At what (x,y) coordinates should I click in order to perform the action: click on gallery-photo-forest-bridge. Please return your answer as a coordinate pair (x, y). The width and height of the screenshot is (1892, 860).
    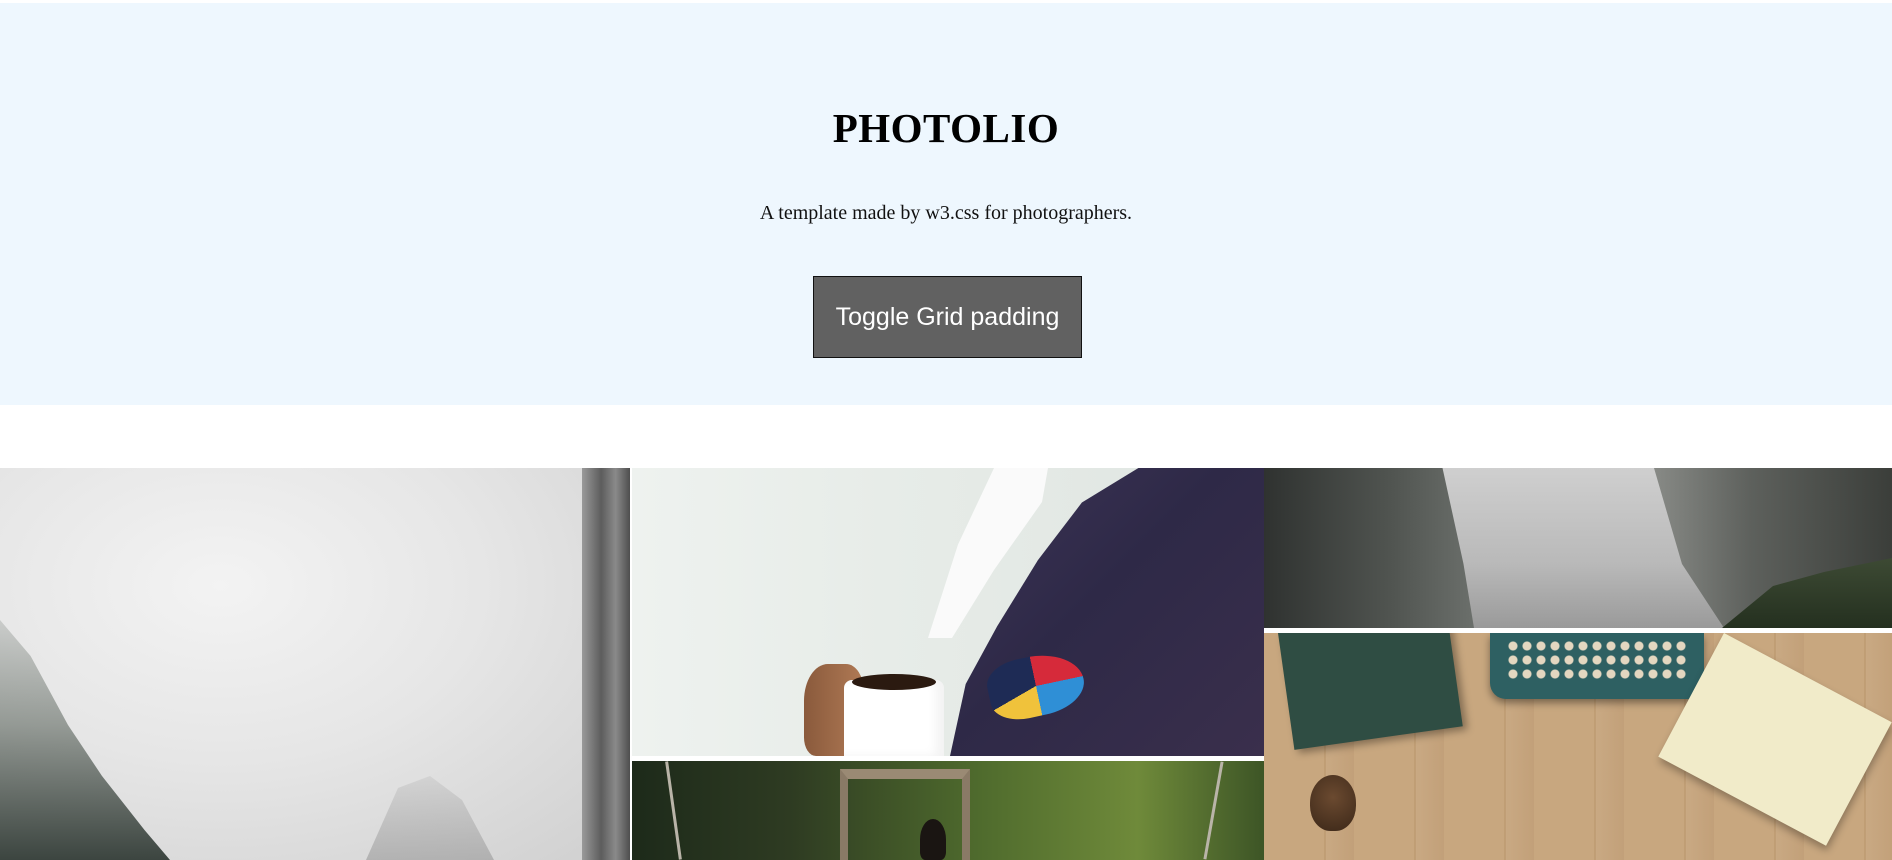
    Looking at the image, I should click on (948, 810).